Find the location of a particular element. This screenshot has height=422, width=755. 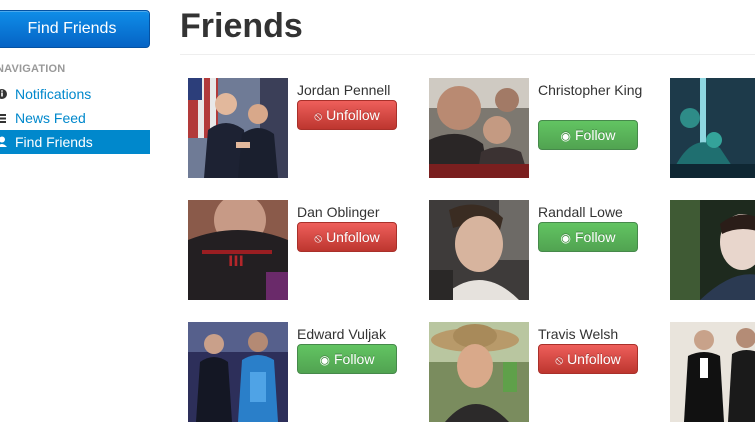

sidebar-nav: Notifications News Feed Find Friends is located at coordinates (75, 118).